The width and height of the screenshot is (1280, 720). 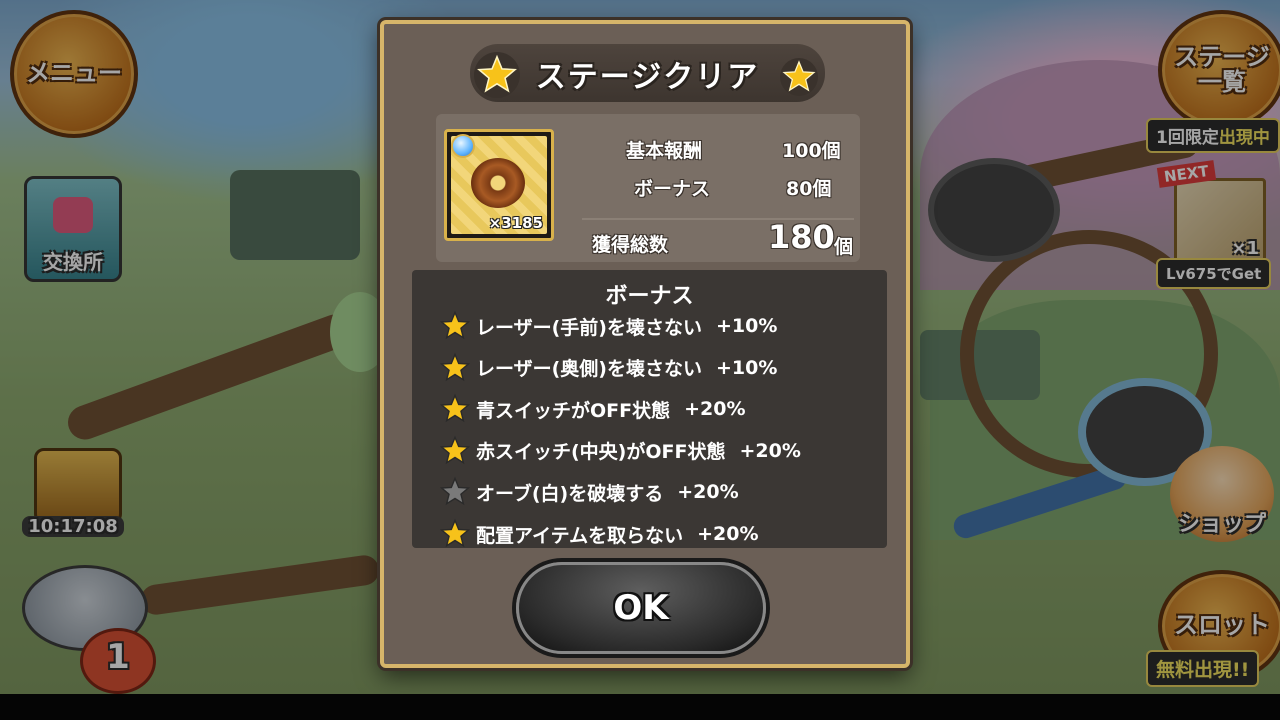 What do you see at coordinates (570, 493) in the screenshot?
I see `bonus-label: オーブ(白)を破壊する` at bounding box center [570, 493].